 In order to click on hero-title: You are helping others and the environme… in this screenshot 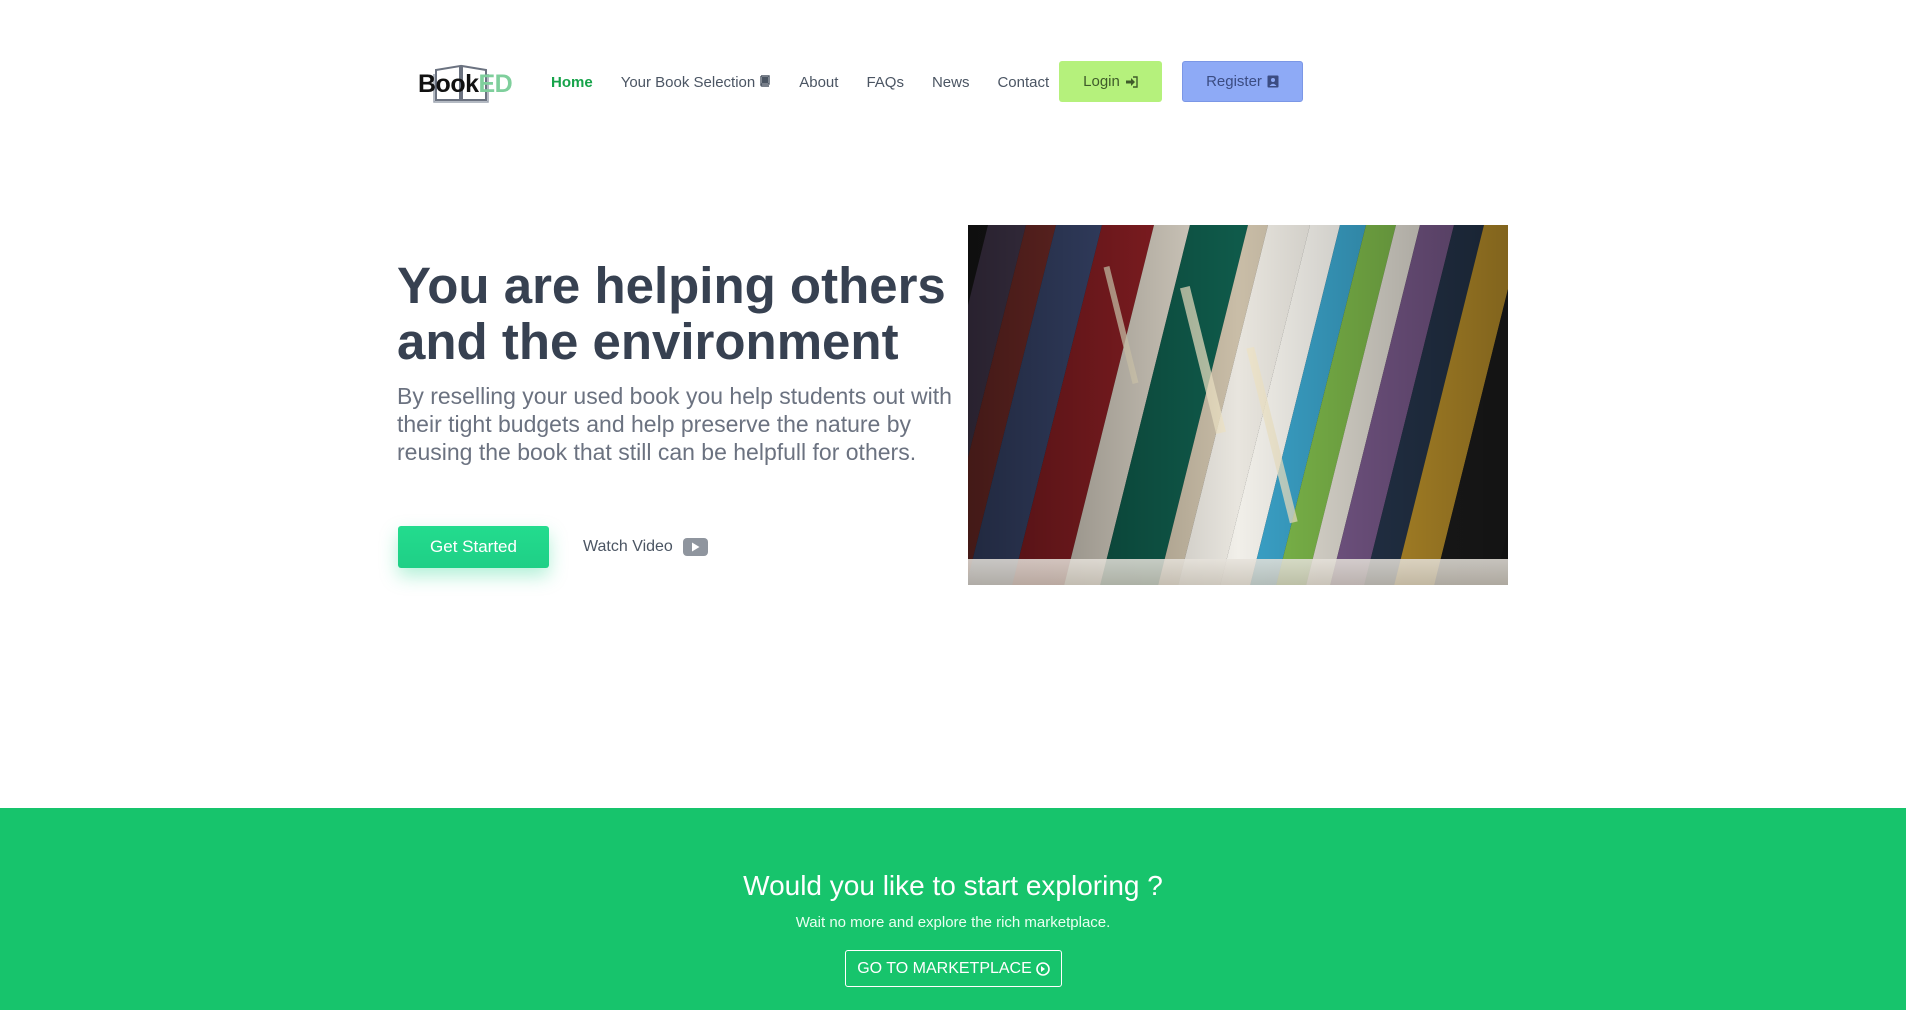, I will do `click(671, 313)`.